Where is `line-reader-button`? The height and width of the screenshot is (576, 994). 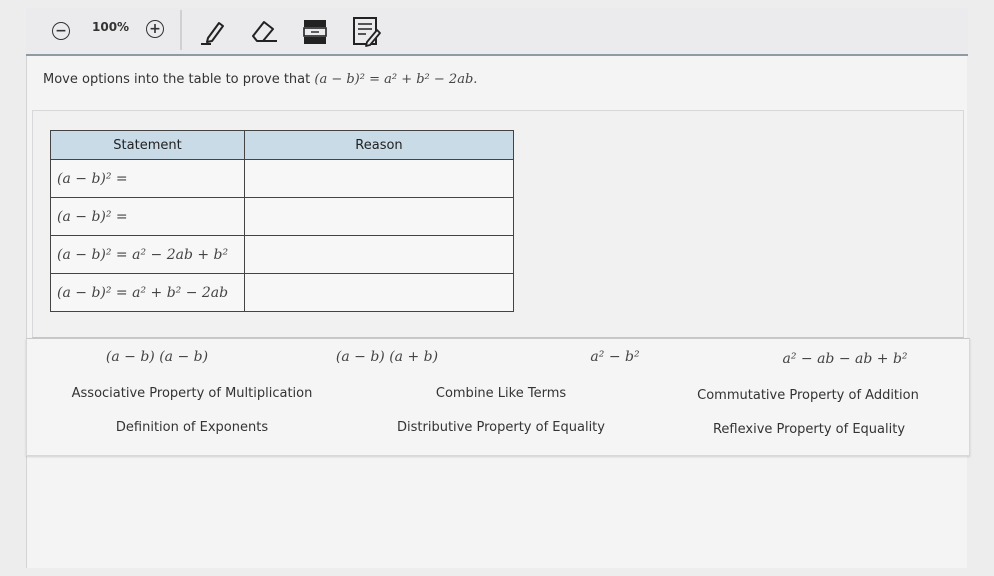 line-reader-button is located at coordinates (315, 31).